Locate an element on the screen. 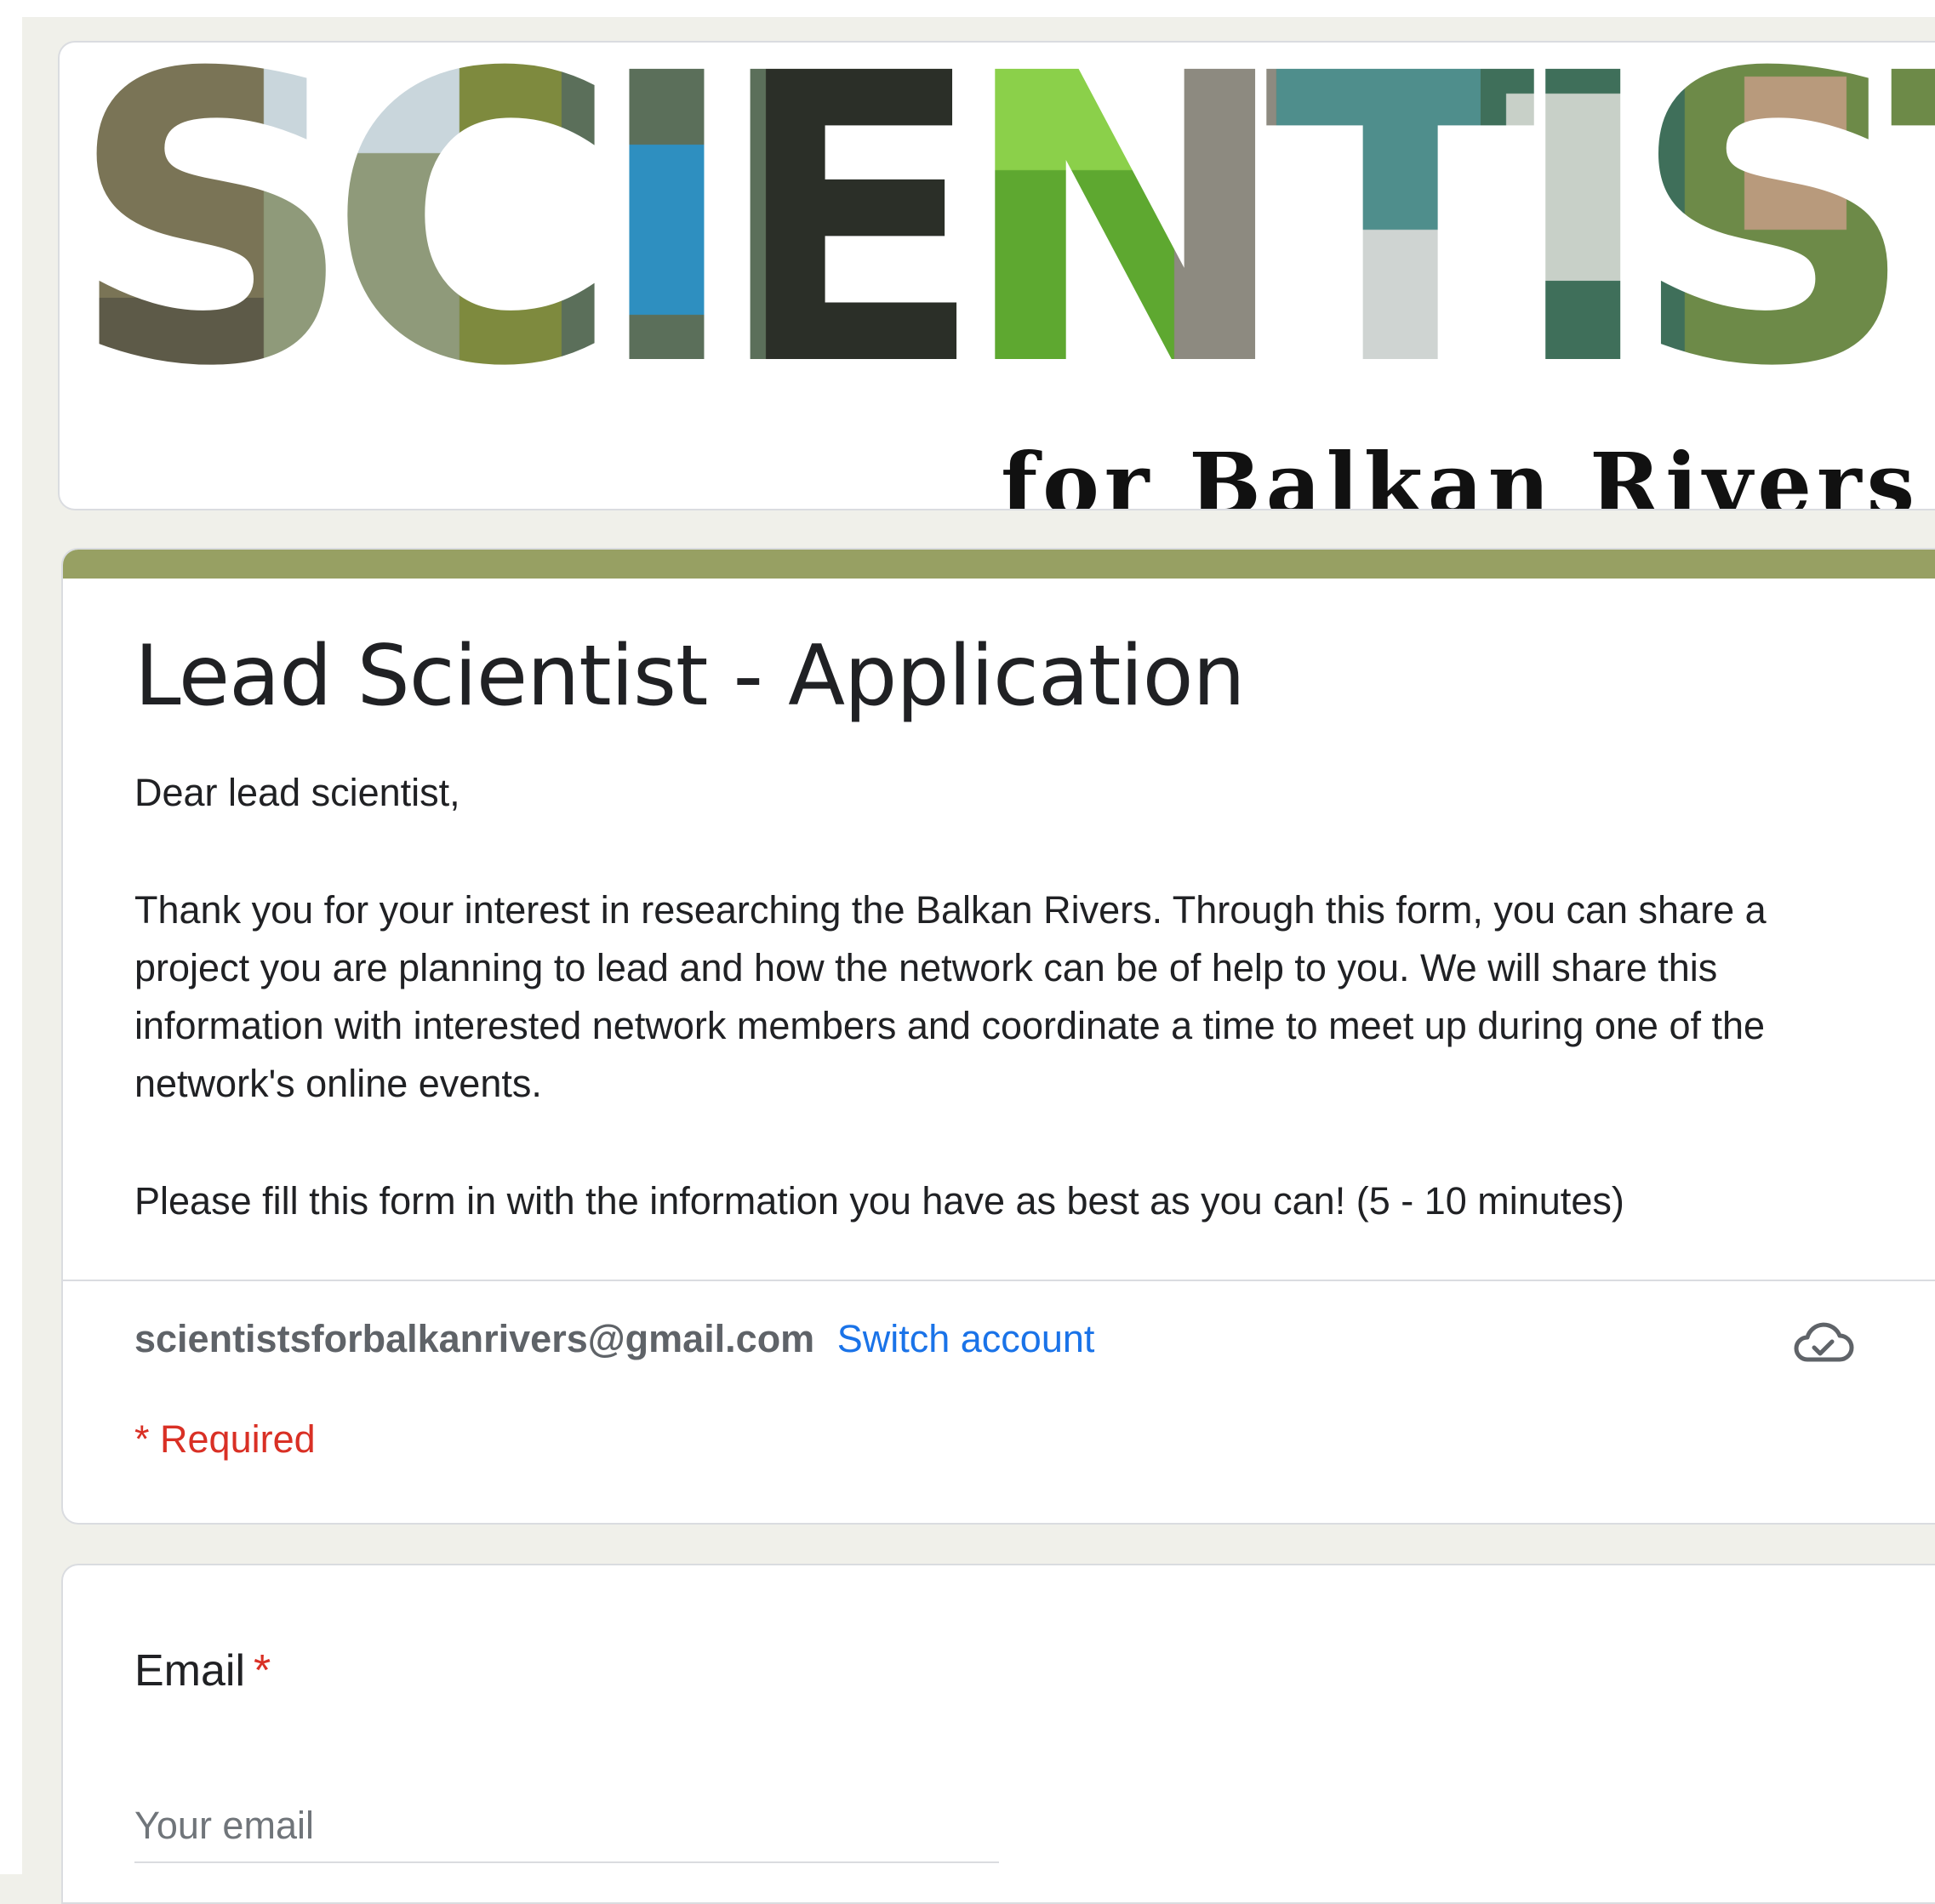 Image resolution: width=1935 pixels, height=1904 pixels. switch-account-link: Switch account is located at coordinates (966, 1339).